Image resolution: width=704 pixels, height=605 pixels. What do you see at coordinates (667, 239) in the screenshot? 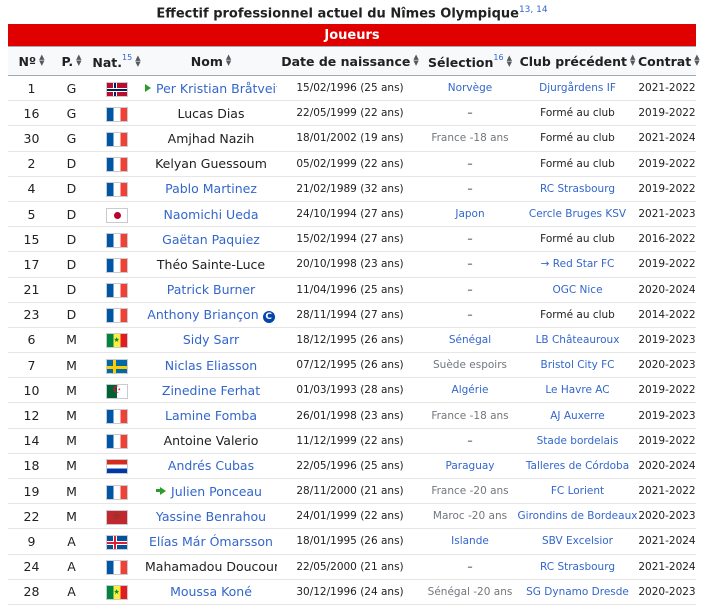
I see `cell-contract: 2016-2022` at bounding box center [667, 239].